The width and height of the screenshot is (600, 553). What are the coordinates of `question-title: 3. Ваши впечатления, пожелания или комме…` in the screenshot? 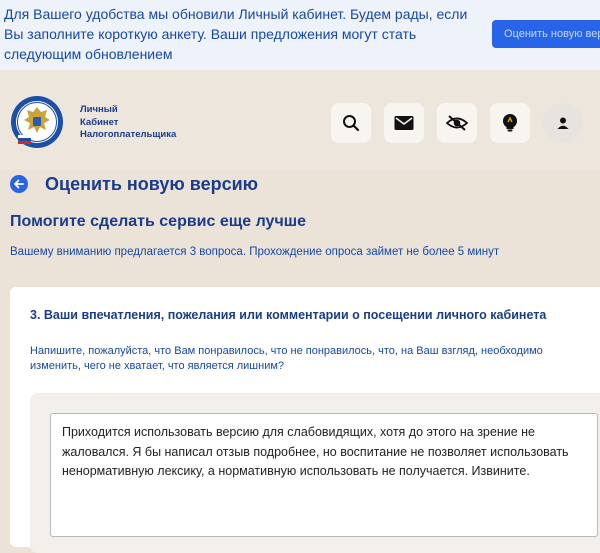 It's located at (288, 315).